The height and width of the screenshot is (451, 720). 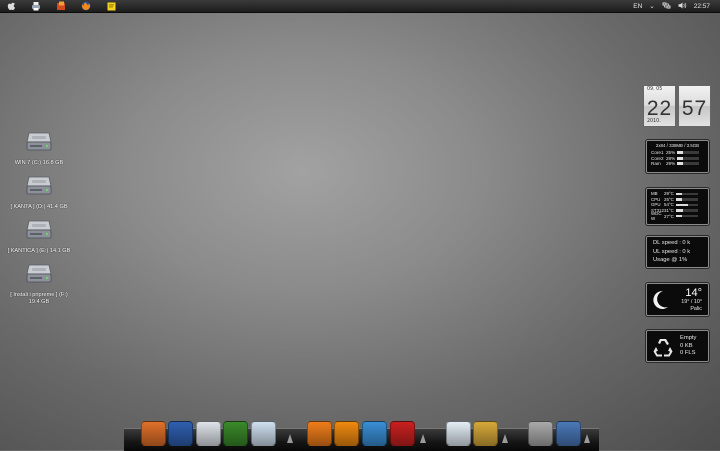 What do you see at coordinates (671, 164) in the screenshot?
I see `cpu-row-percent: 29%` at bounding box center [671, 164].